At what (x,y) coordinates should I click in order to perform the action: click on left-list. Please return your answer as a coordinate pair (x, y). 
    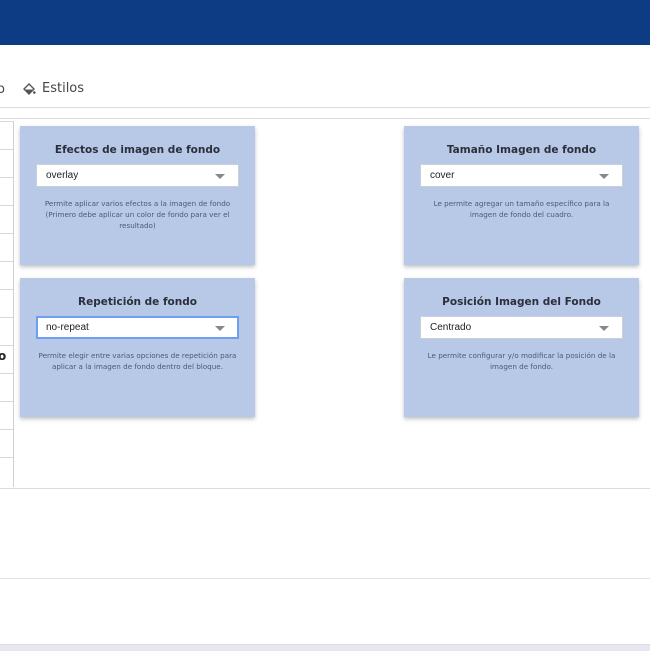
    Looking at the image, I should click on (7, 304).